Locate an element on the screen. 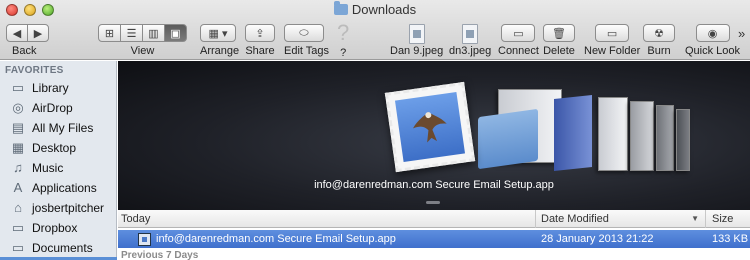 This screenshot has height=260, width=750. file-shortcut-1: Dan 9.jpeg is located at coordinates (416, 40).